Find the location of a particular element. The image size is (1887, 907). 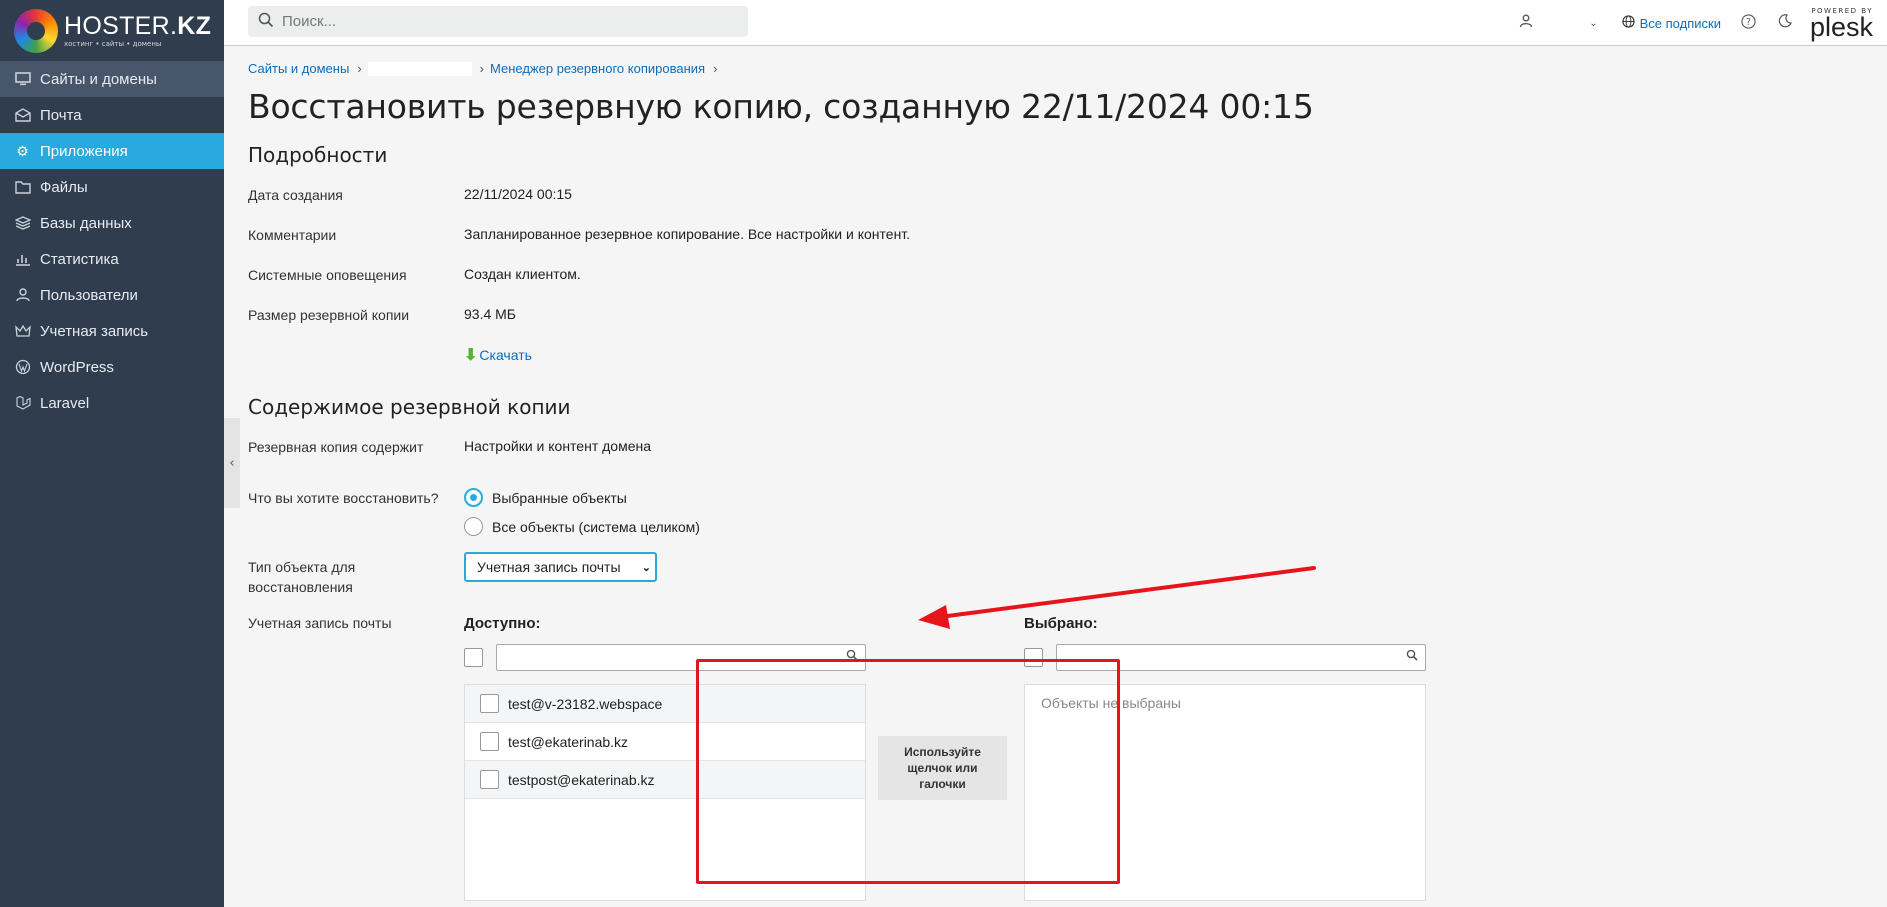

logo-mark-icon is located at coordinates (36, 30).